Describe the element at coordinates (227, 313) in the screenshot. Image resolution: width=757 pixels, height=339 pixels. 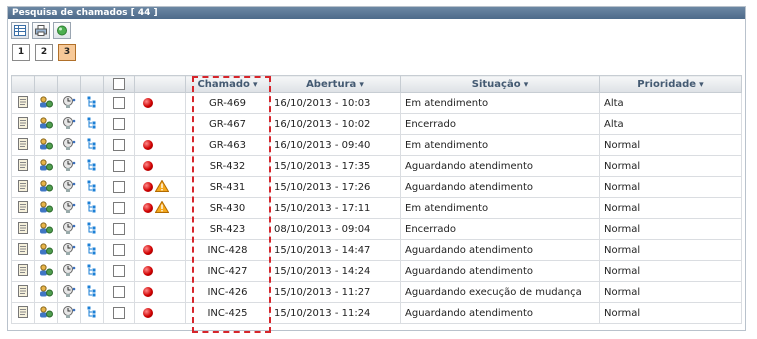
I see `chamado-cell: INC-425` at that location.